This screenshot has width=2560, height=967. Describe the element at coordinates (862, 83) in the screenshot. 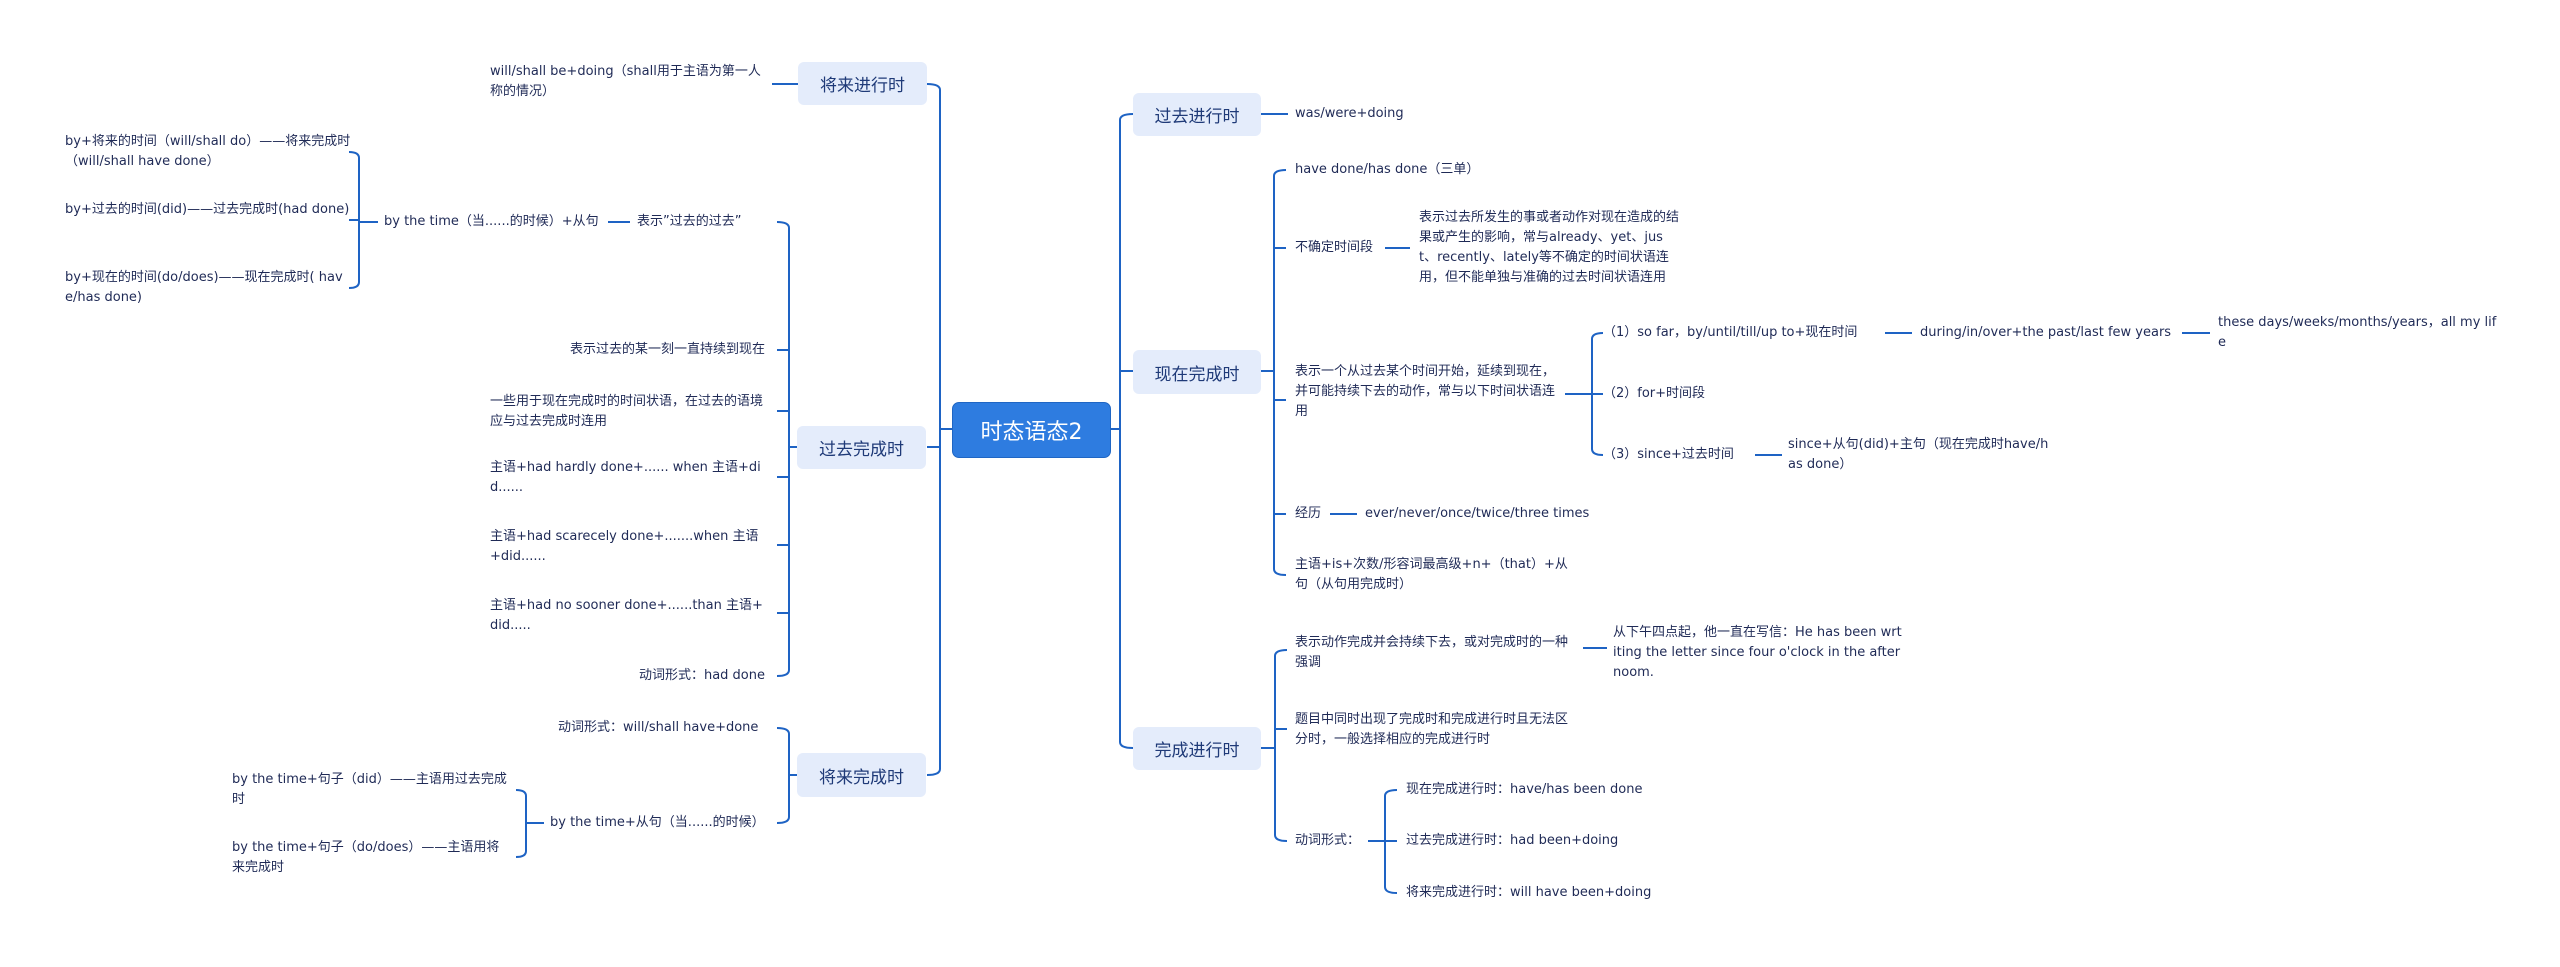

I see `topic-future-progressive: 将来进行时` at that location.